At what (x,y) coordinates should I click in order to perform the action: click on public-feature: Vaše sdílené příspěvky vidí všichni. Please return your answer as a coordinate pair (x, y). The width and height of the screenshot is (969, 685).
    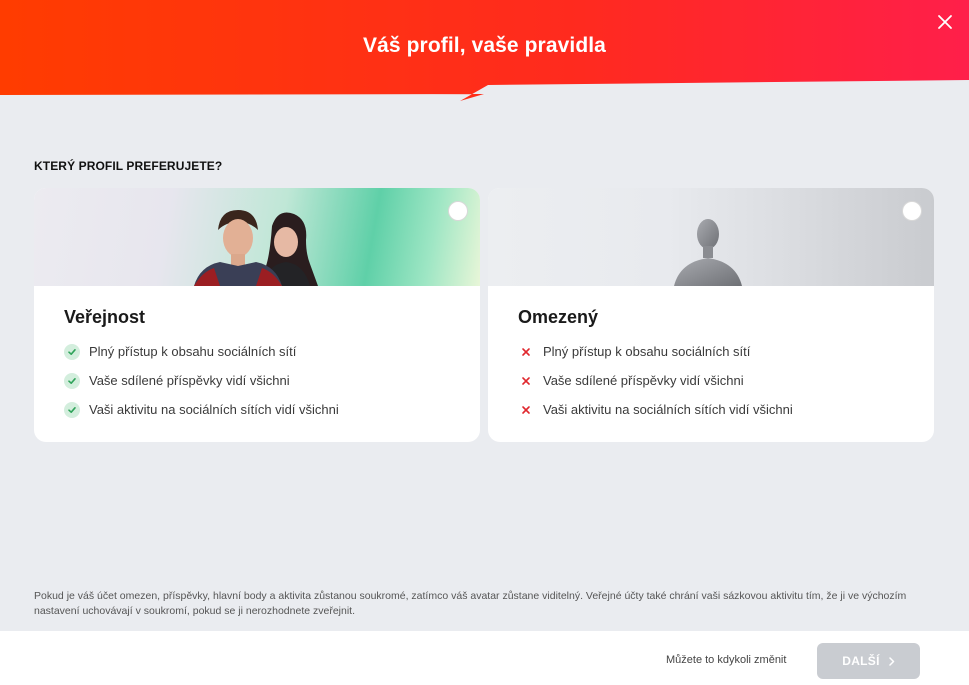
    Looking at the image, I should click on (201, 380).